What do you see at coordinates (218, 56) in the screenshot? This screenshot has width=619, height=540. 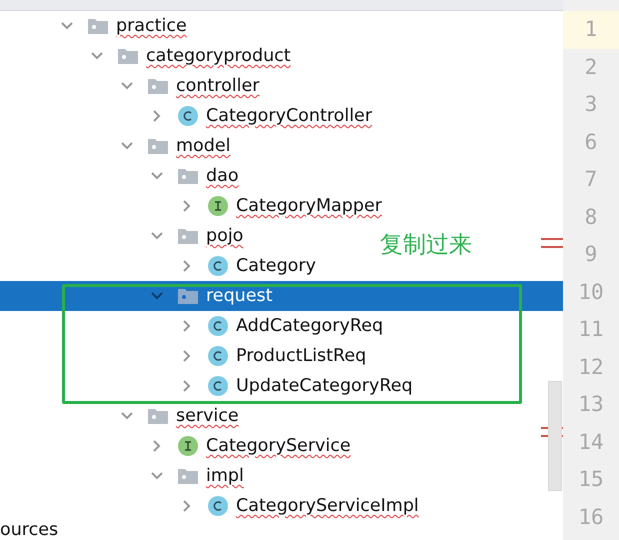 I see `tree-label: categoryproduct` at bounding box center [218, 56].